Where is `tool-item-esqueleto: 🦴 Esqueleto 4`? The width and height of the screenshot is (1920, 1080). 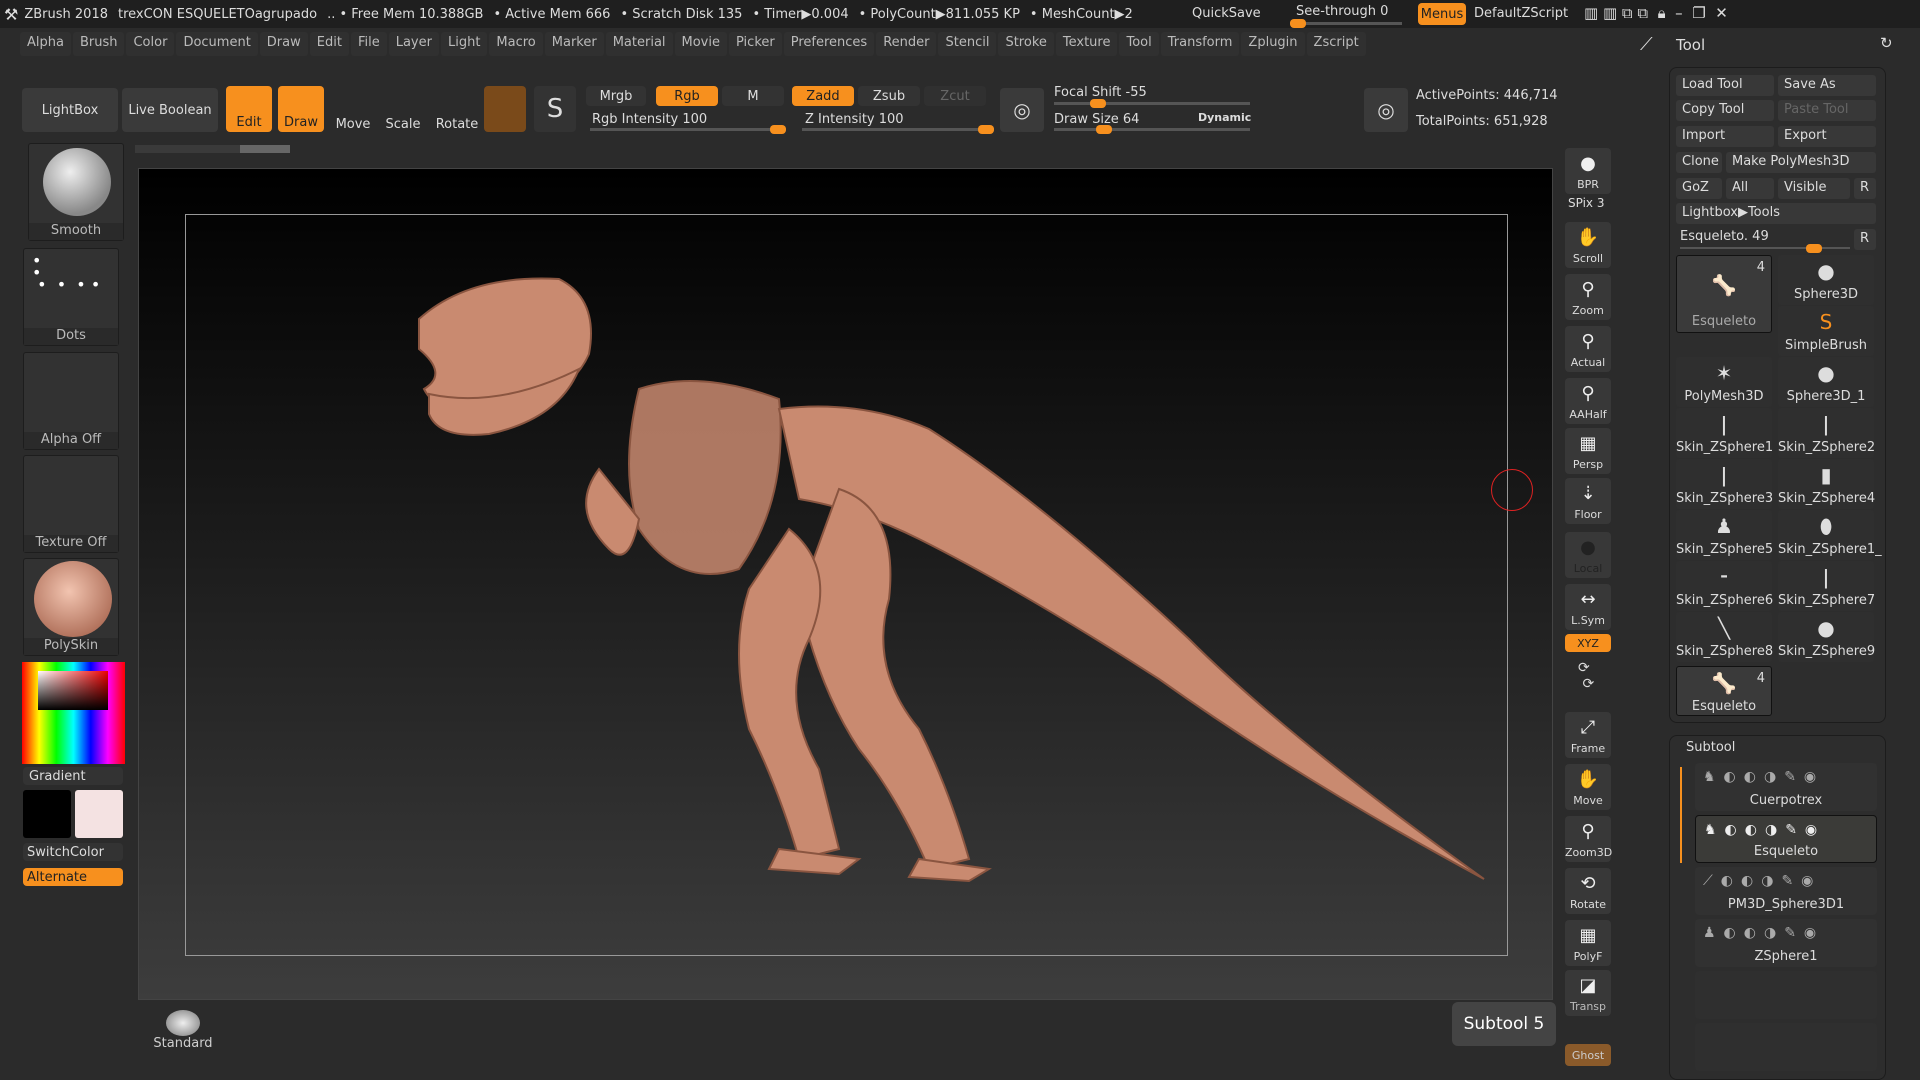 tool-item-esqueleto: 🦴 Esqueleto 4 is located at coordinates (1724, 294).